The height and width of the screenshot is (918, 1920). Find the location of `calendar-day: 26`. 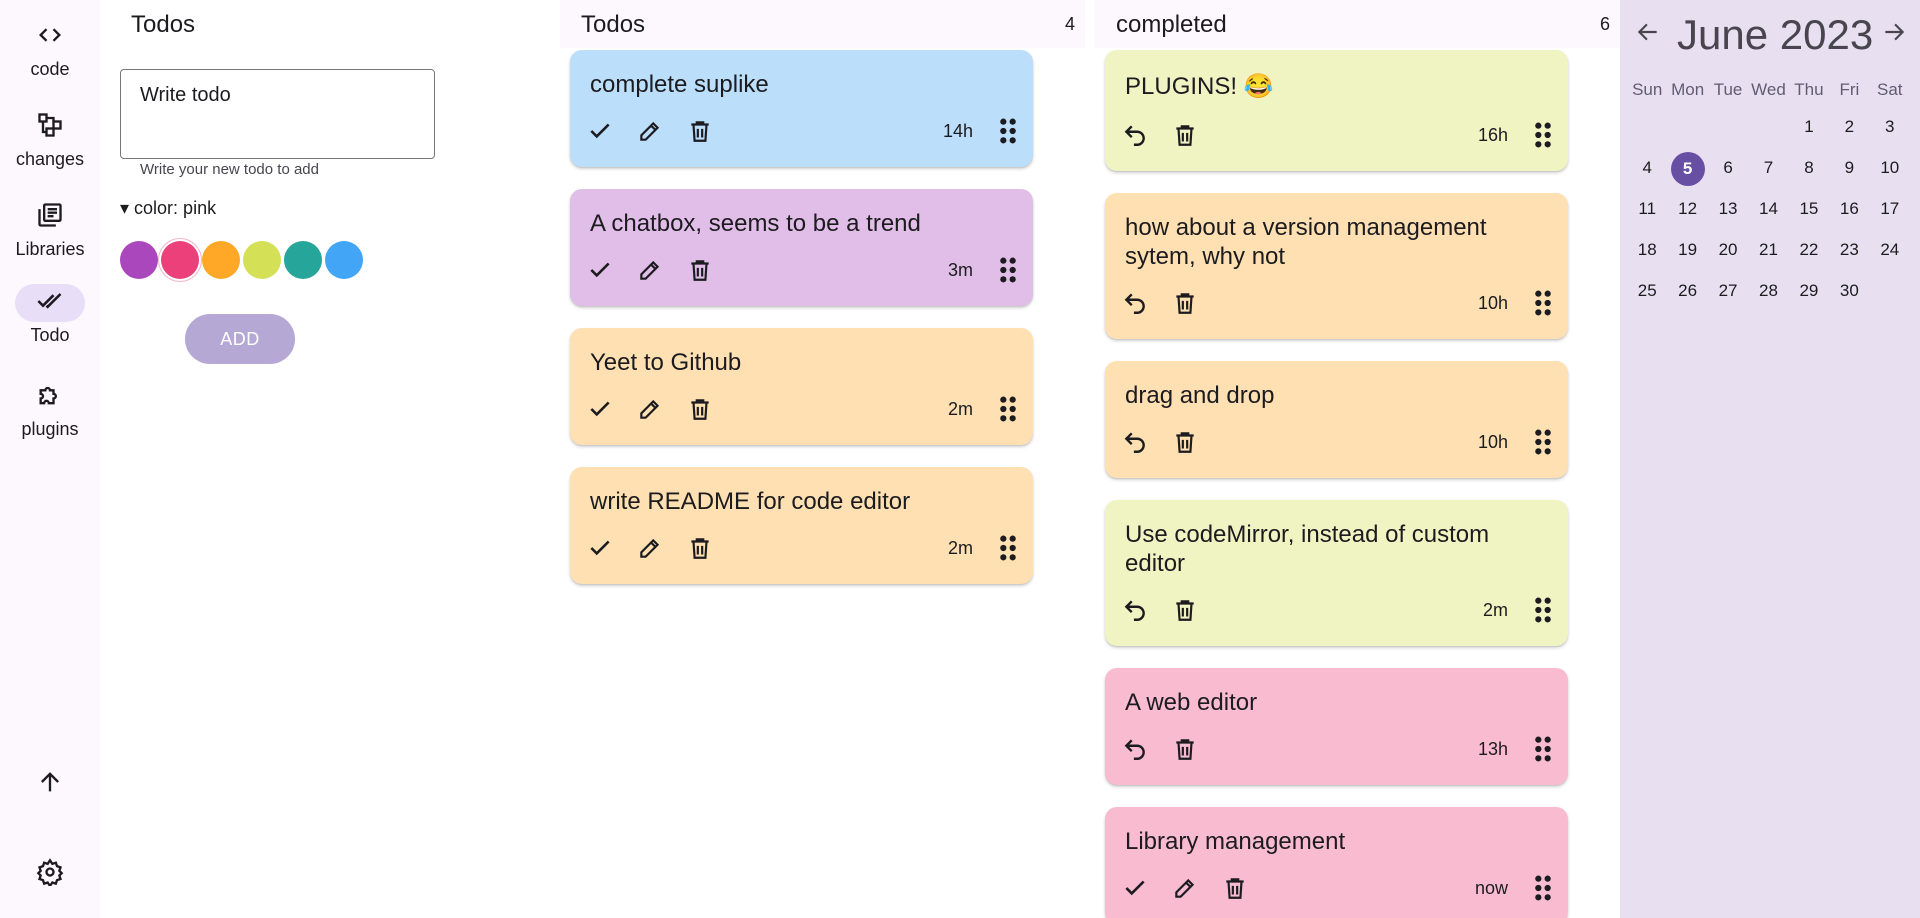

calendar-day: 26 is located at coordinates (1687, 291).